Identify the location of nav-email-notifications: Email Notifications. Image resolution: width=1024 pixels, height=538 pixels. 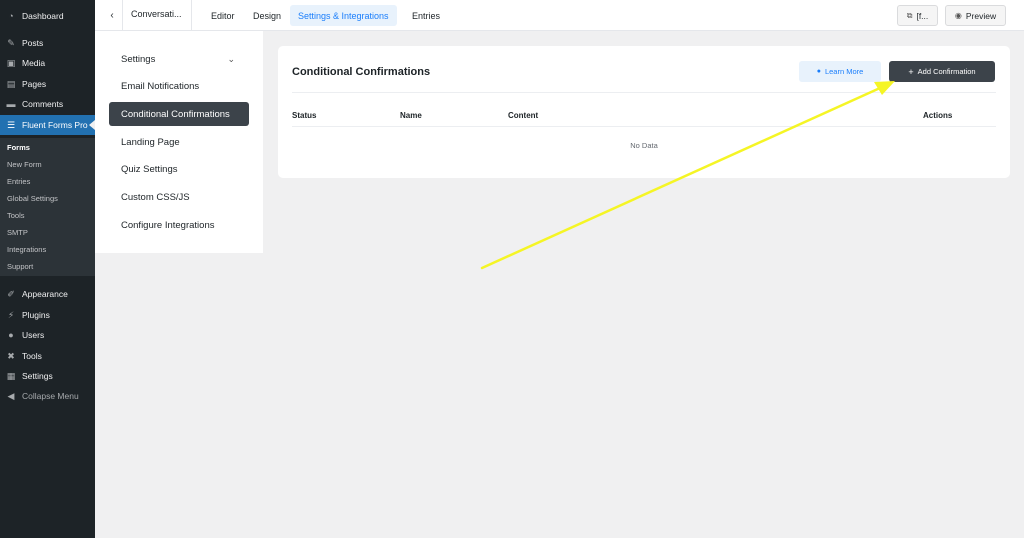
(179, 86).